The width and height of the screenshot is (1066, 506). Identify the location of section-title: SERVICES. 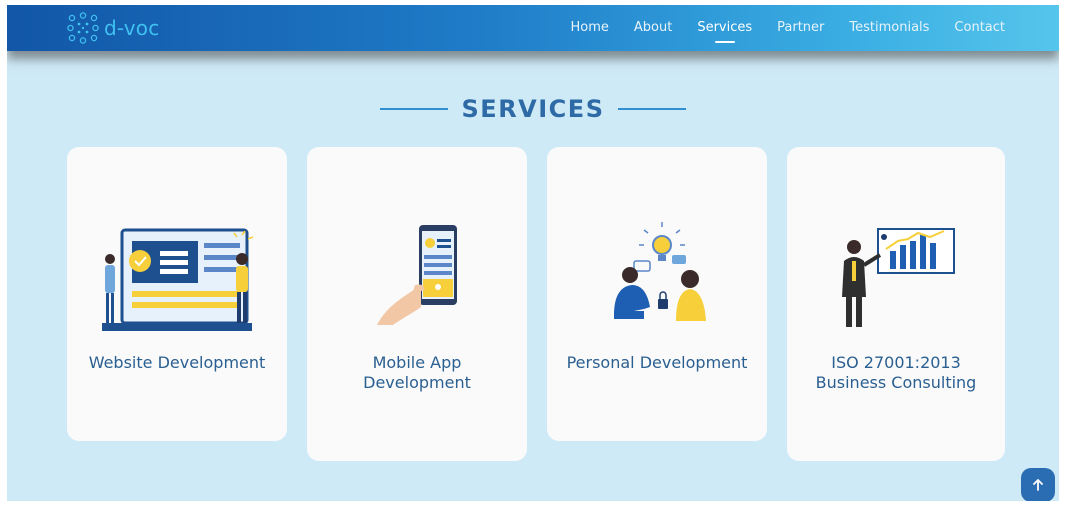
(533, 109).